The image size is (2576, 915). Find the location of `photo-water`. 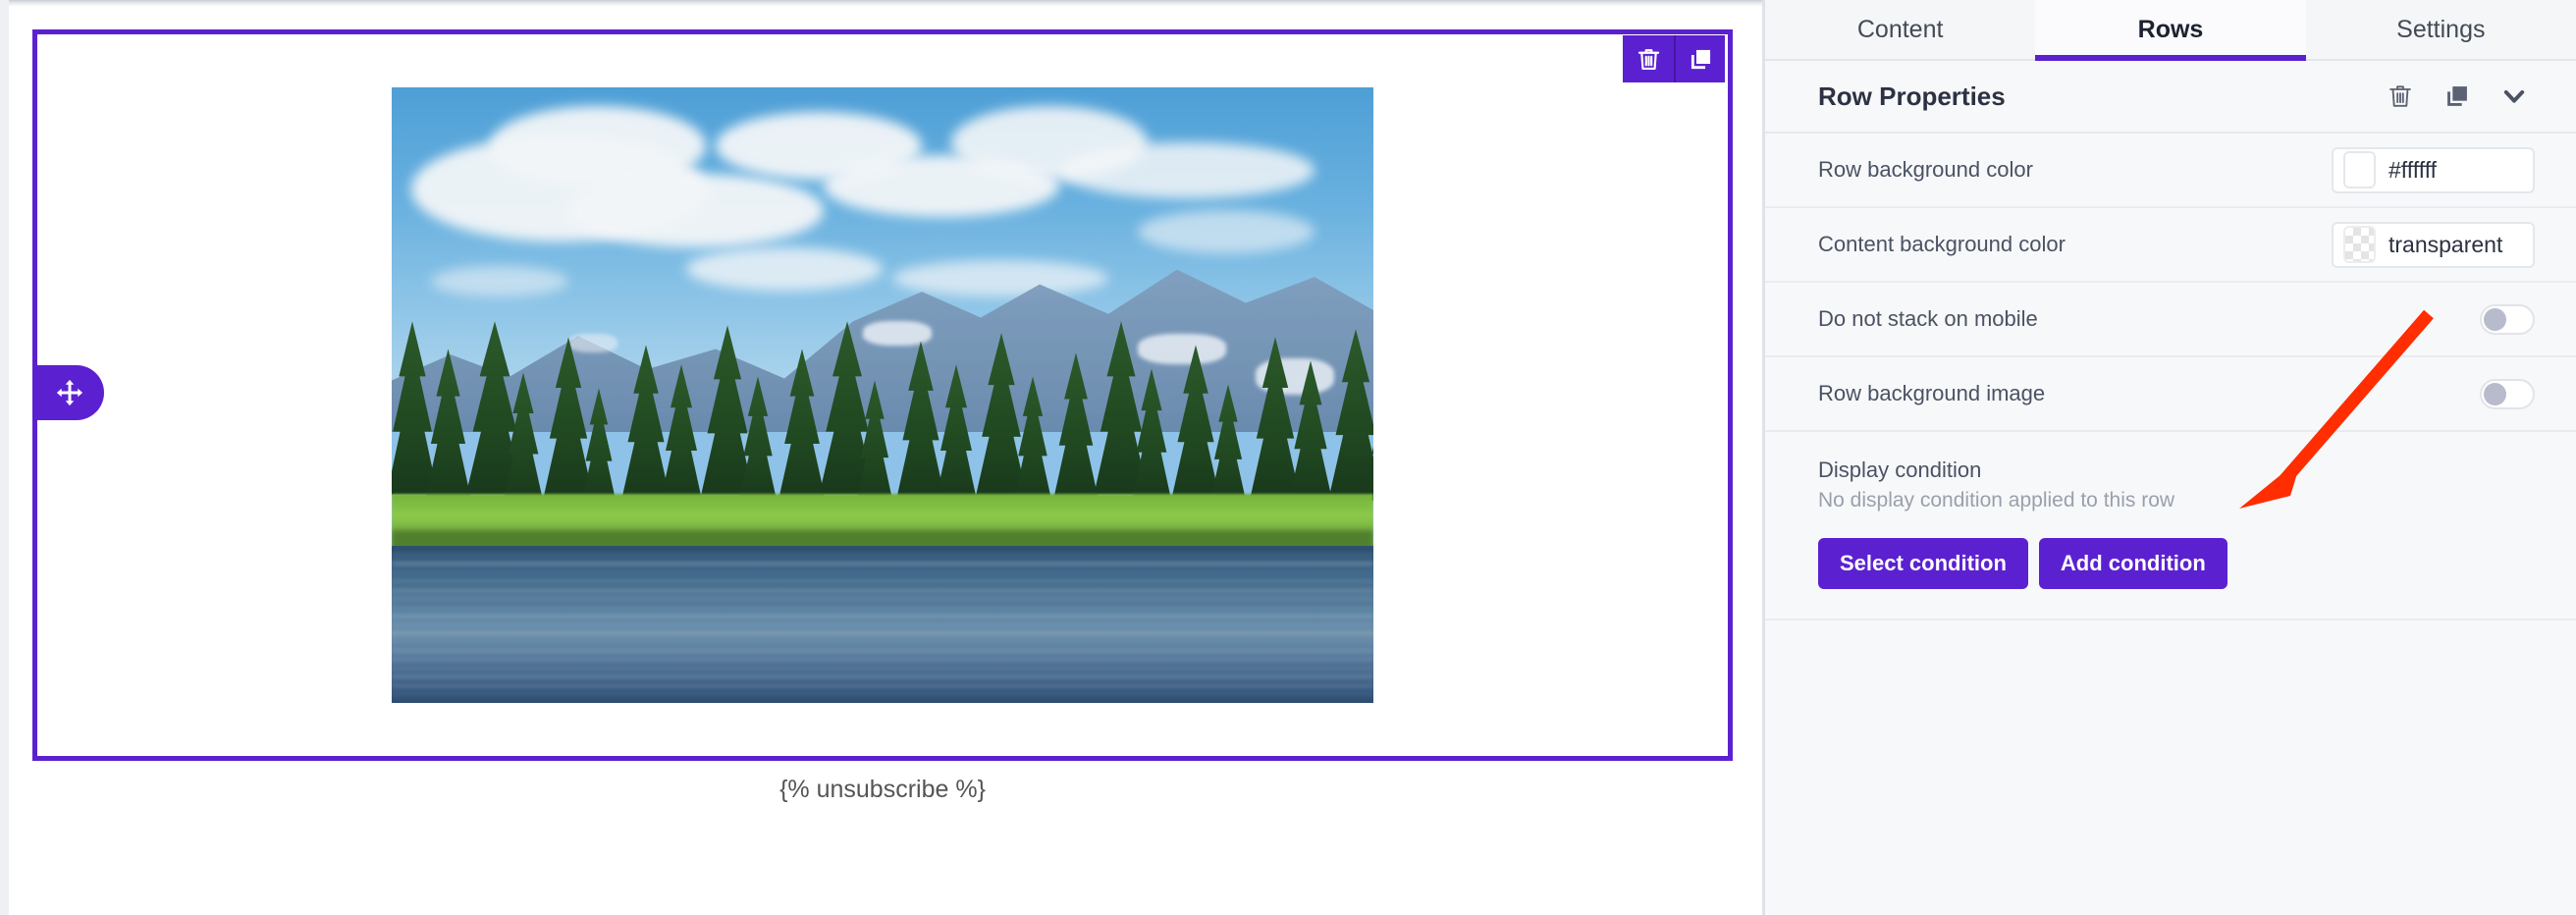

photo-water is located at coordinates (882, 624).